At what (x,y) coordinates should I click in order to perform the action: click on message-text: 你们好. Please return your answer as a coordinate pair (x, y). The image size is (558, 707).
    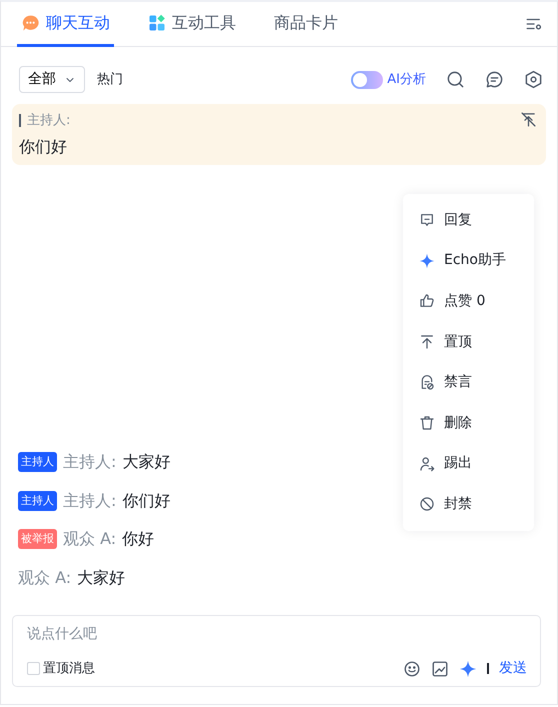
    Looking at the image, I should click on (146, 501).